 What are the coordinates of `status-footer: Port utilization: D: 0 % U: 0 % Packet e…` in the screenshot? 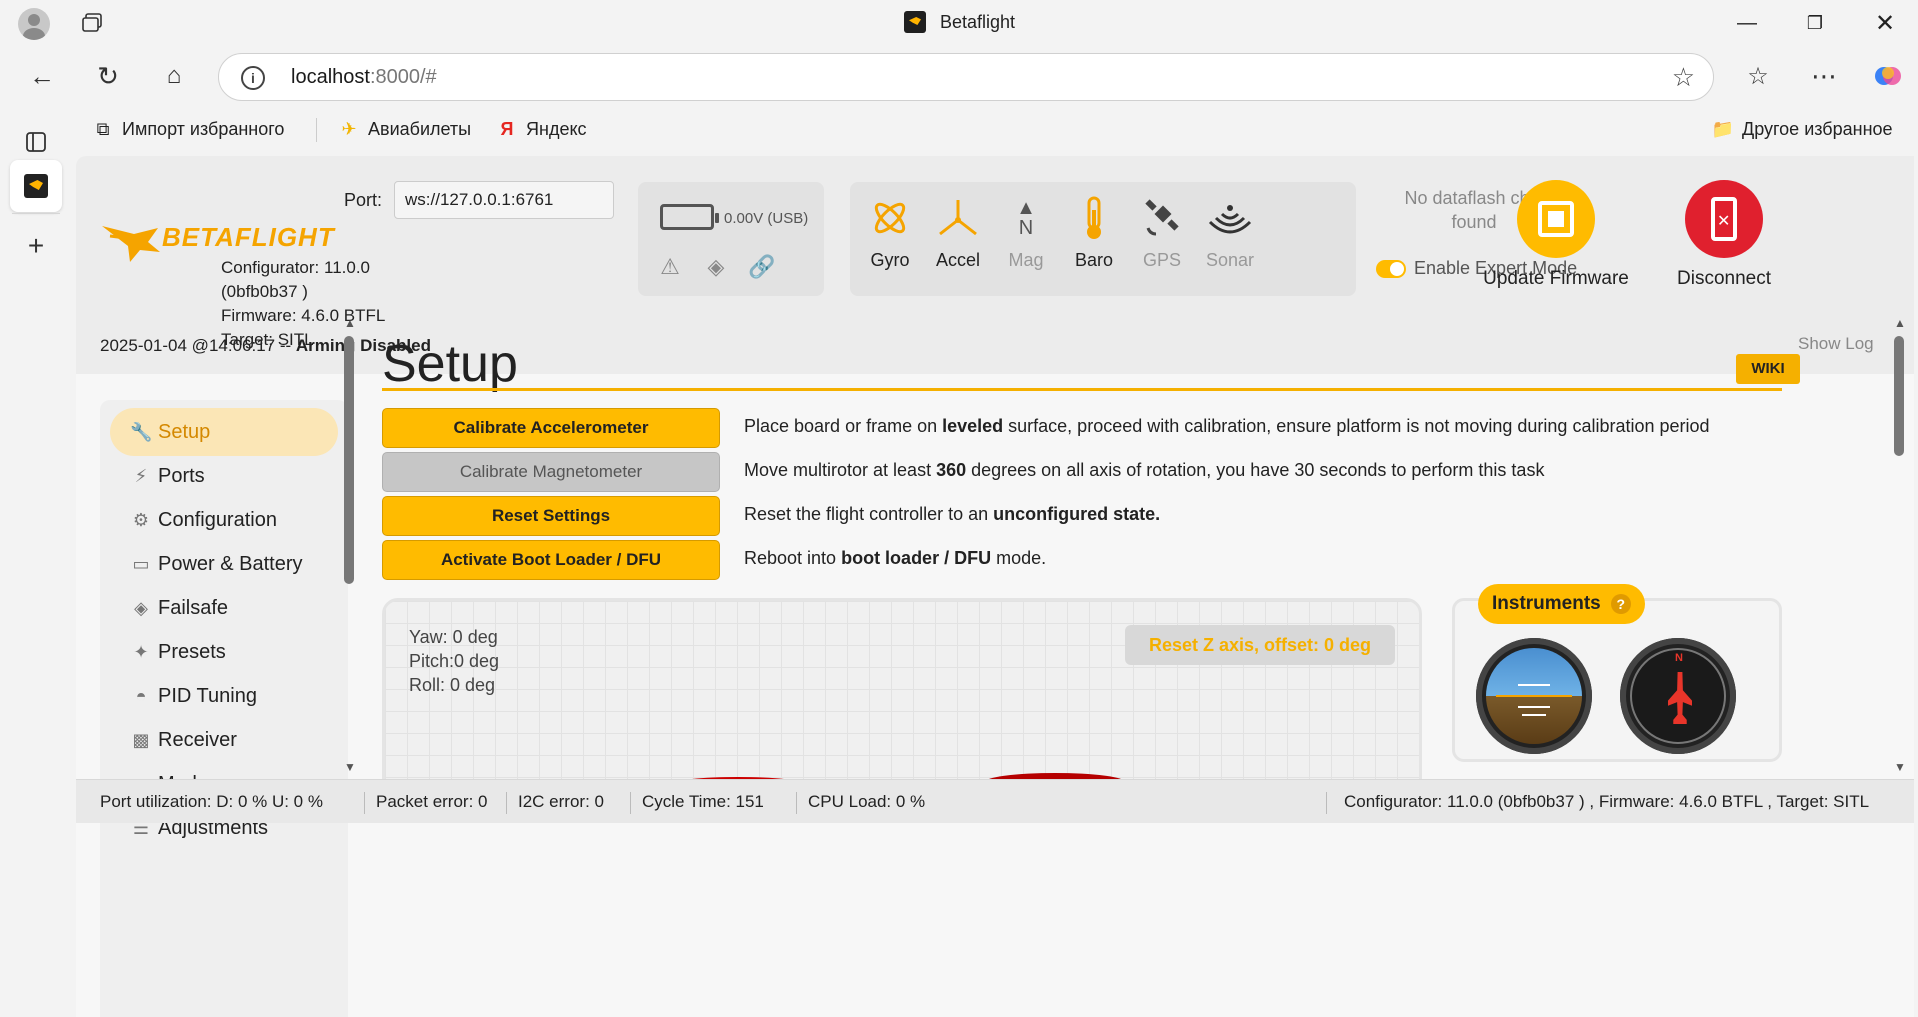 It's located at (995, 801).